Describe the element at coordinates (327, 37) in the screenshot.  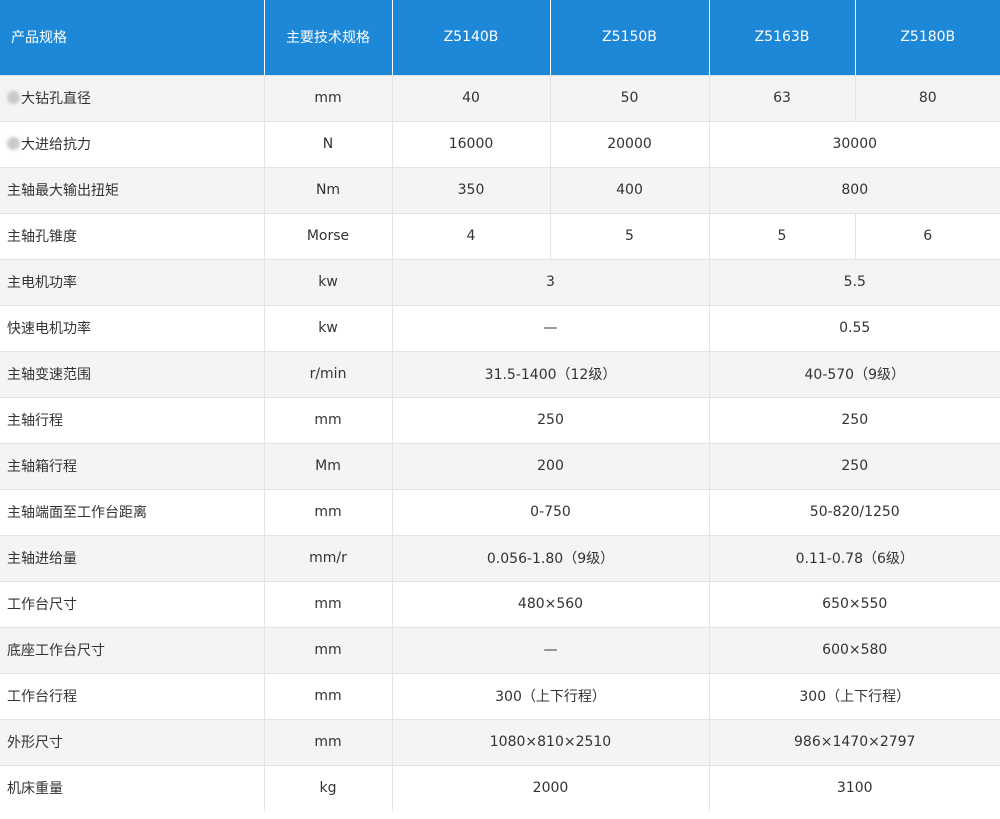
I see `header-main-spec: 主要技术规格` at that location.